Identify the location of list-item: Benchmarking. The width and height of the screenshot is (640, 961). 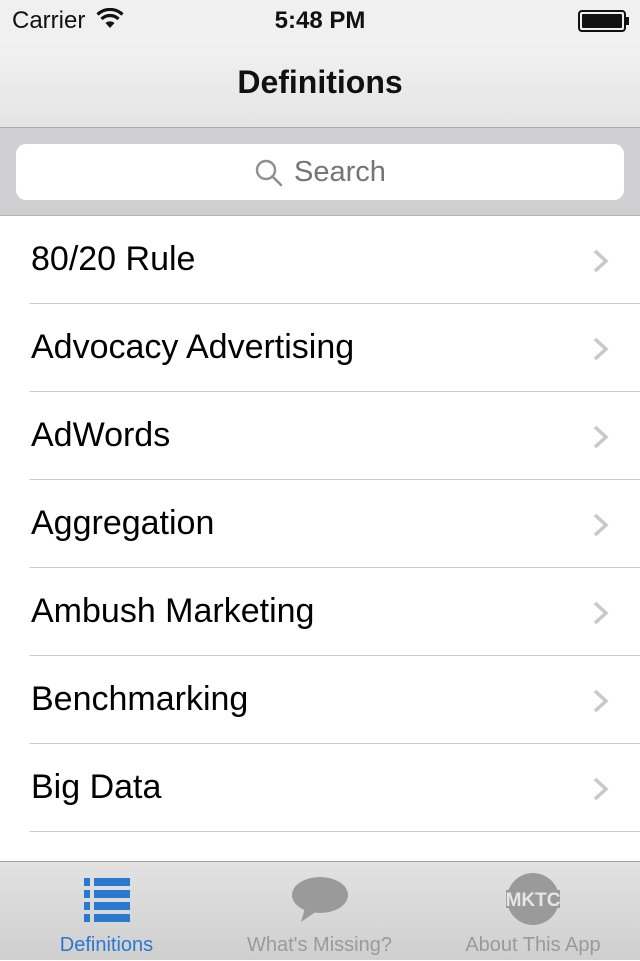
(320, 700).